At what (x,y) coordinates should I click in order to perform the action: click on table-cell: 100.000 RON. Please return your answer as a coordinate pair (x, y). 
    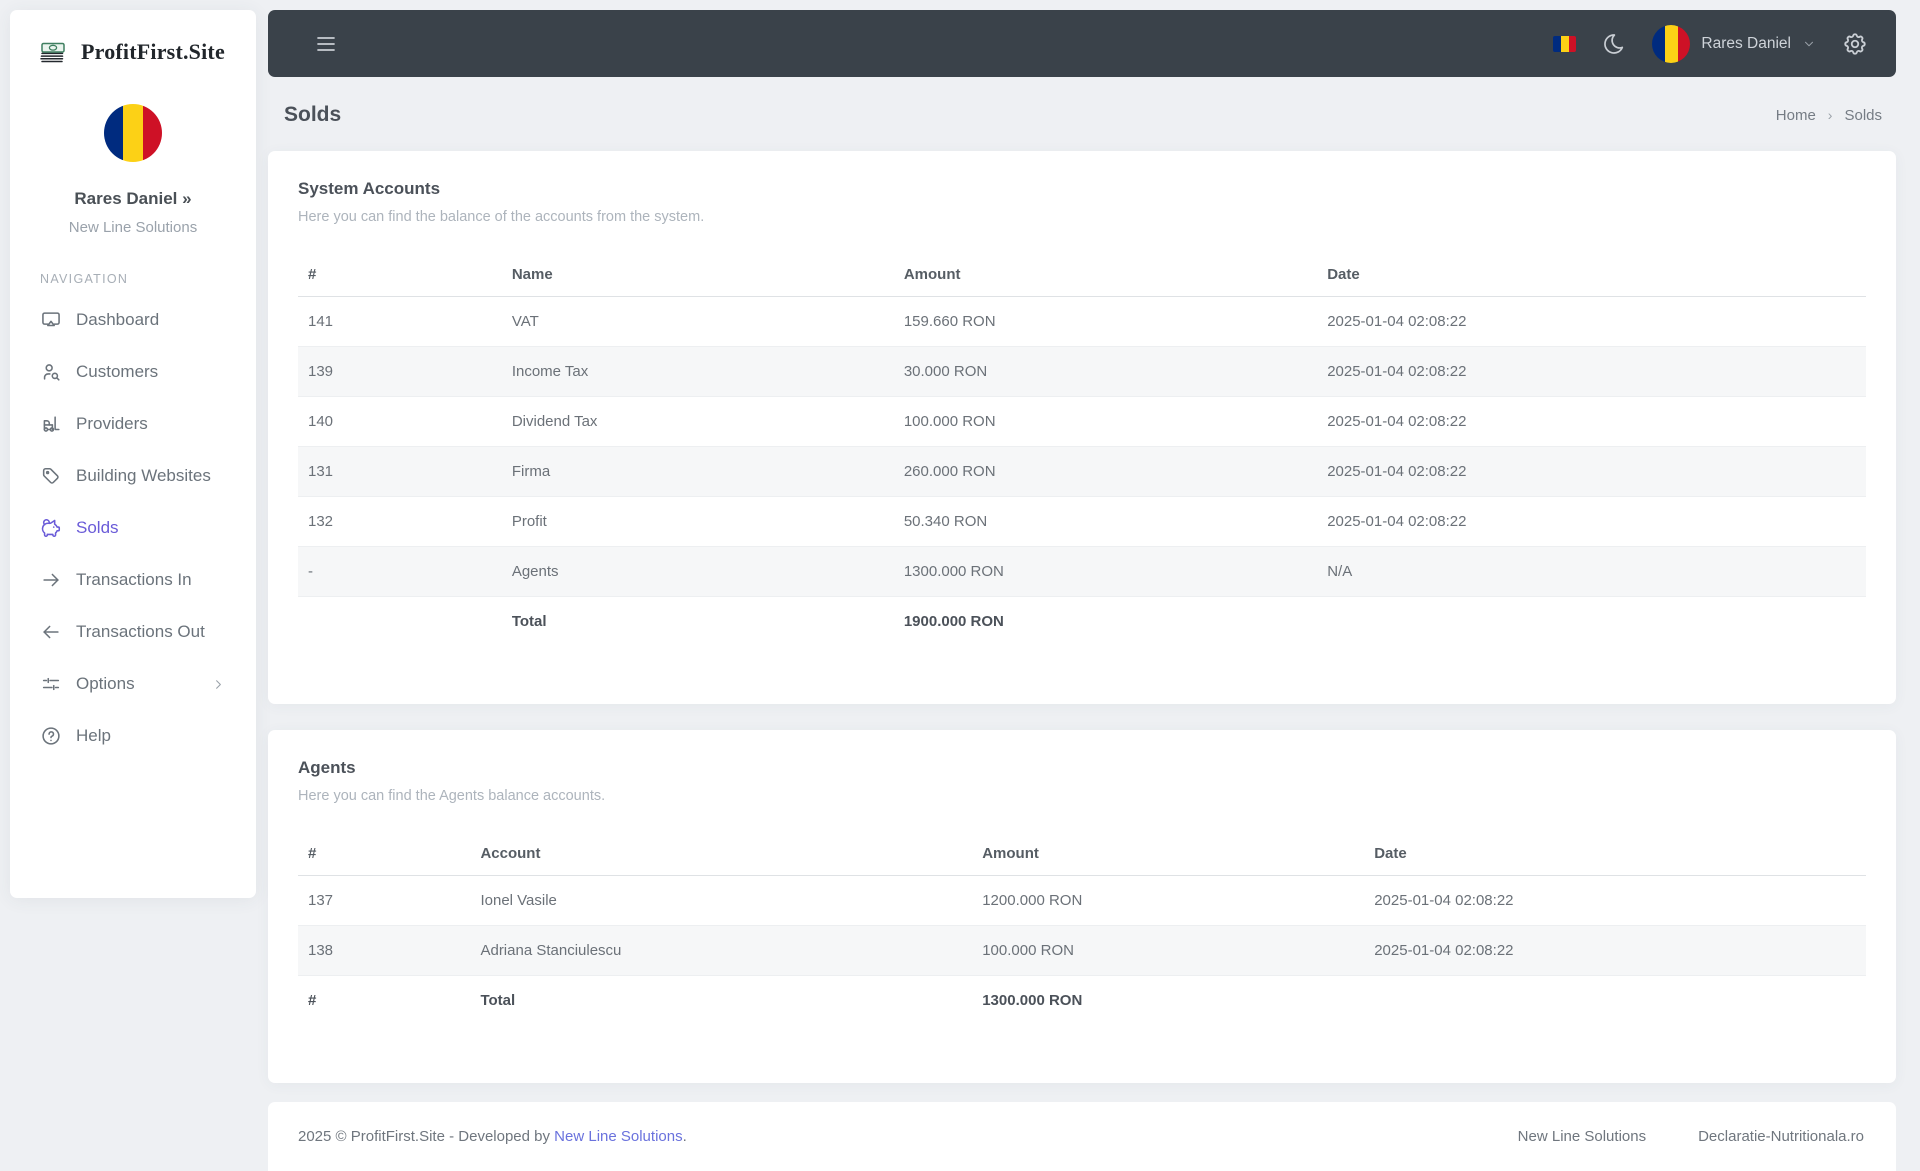
    Looking at the image, I should click on (1168, 950).